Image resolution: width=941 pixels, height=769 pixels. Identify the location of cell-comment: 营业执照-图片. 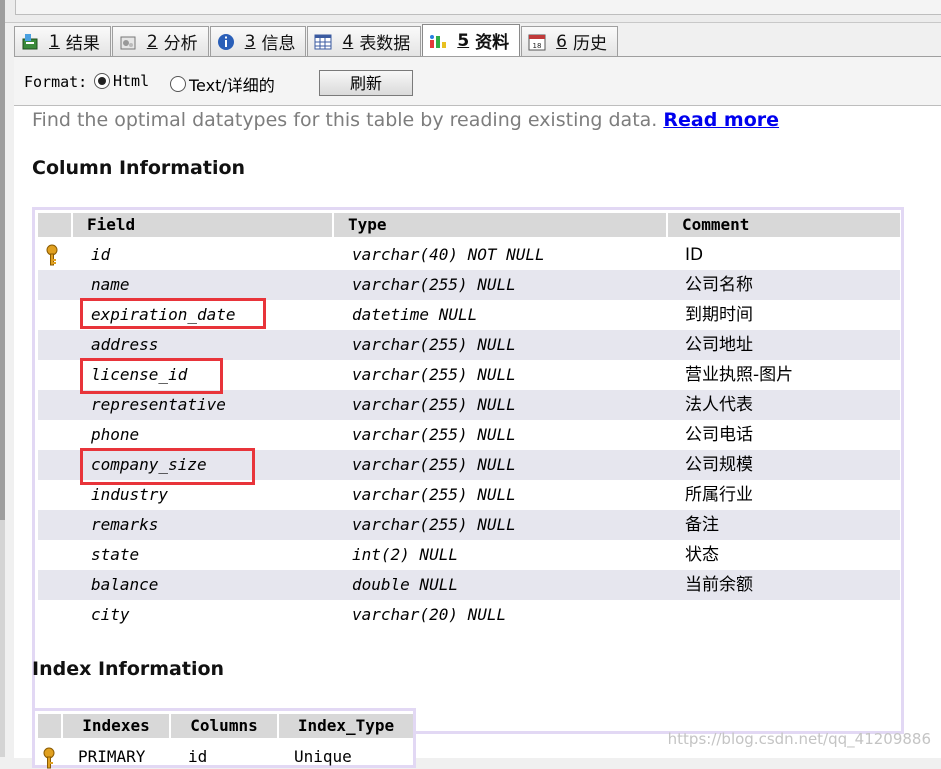
(739, 375).